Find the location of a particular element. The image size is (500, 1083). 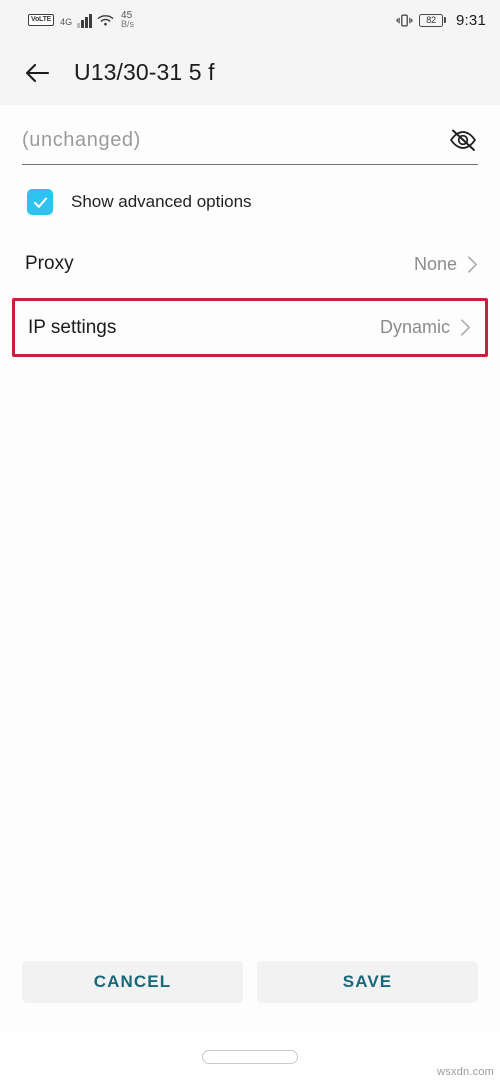

ip-settings-highlight-box: IP settings Dynamic is located at coordinates (250, 327).